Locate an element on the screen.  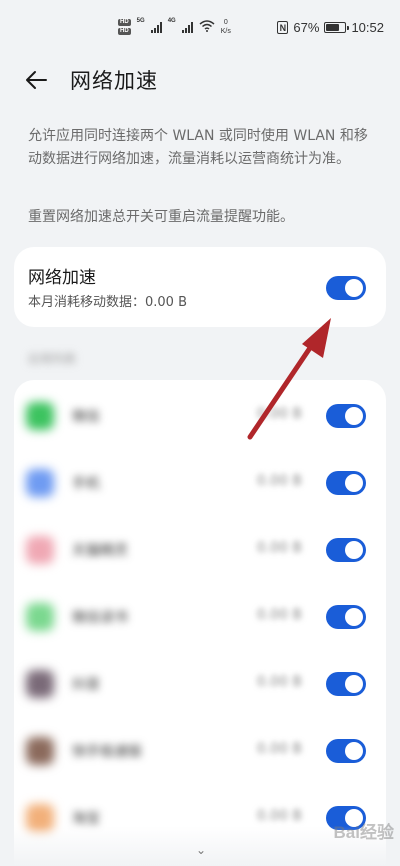
status-indicators: HD HD 5G 4G 0 K/s is located at coordinates (174, 27).